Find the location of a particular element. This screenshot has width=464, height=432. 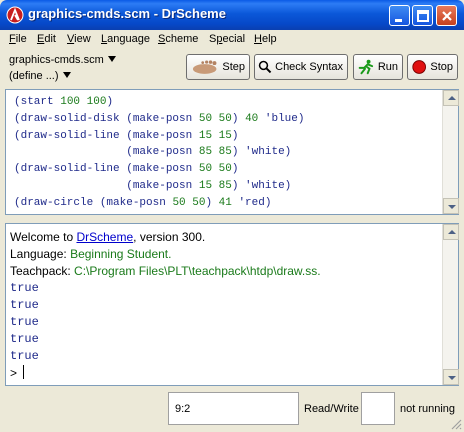

run-button: Run is located at coordinates (378, 67).